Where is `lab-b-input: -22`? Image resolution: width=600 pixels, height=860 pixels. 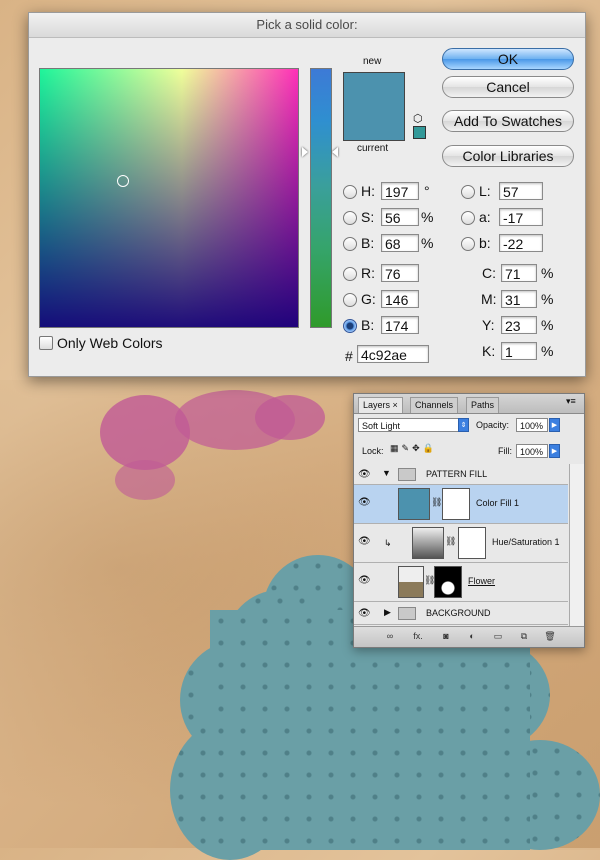 lab-b-input: -22 is located at coordinates (521, 243).